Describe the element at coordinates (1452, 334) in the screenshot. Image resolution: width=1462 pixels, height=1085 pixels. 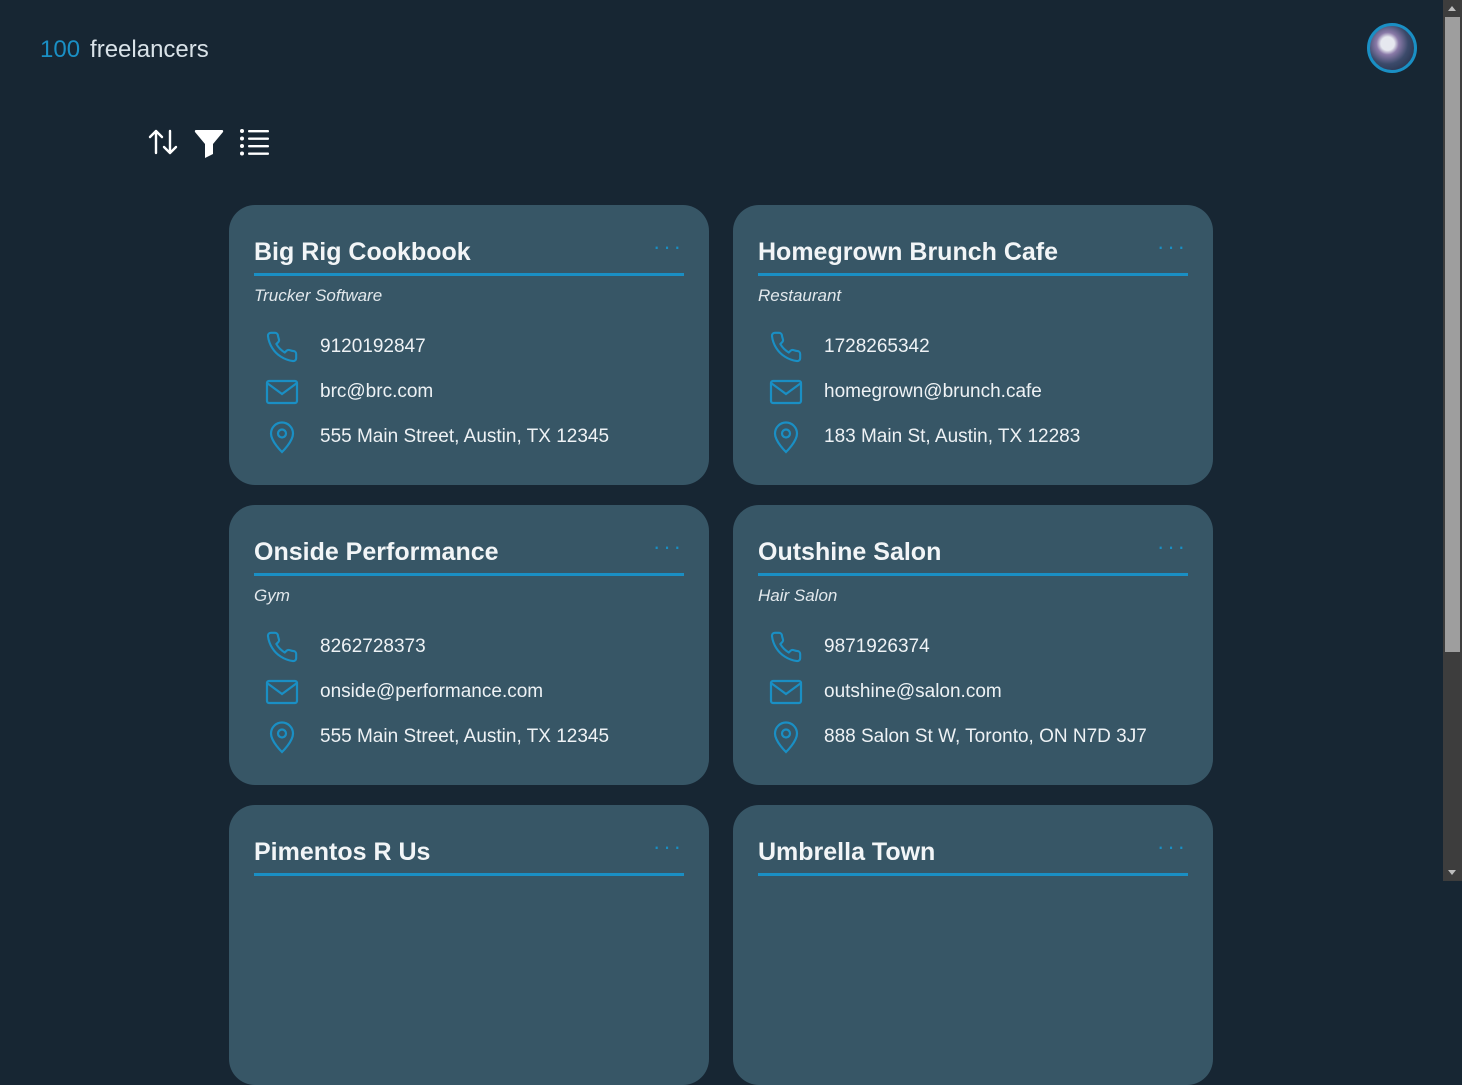
I see `scrollbar-thumb` at that location.